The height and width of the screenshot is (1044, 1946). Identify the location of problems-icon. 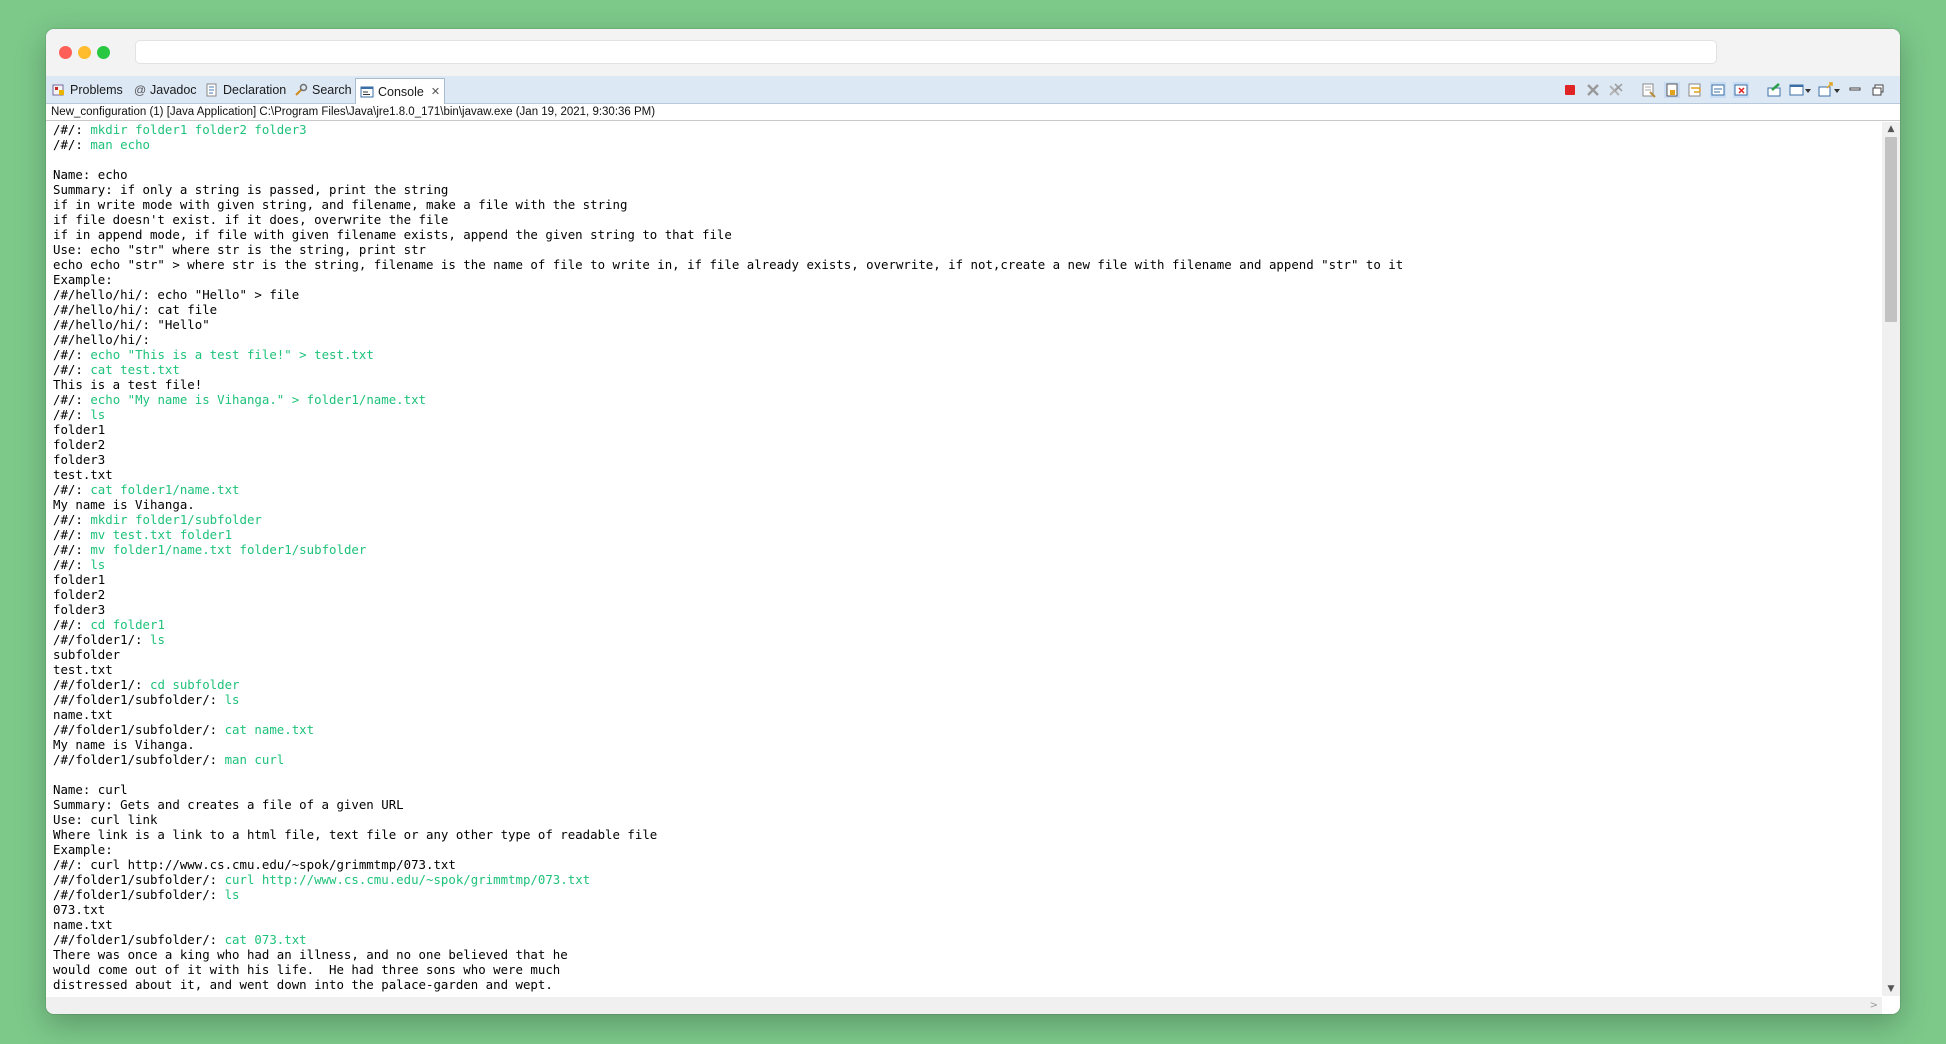
(59, 90).